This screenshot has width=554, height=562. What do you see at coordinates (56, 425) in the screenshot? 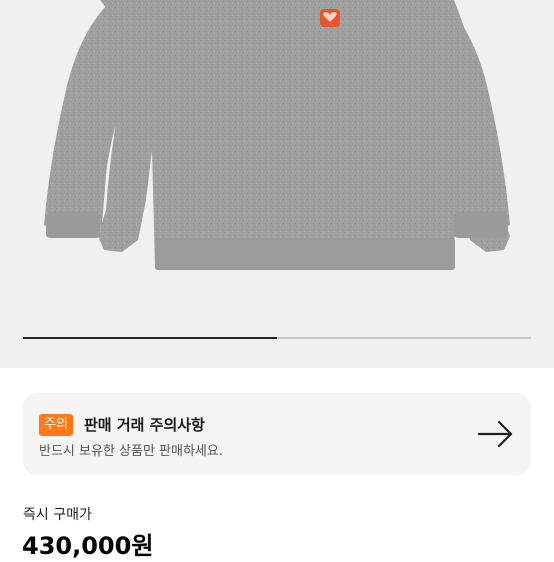
I see `notice-badge: 주의` at bounding box center [56, 425].